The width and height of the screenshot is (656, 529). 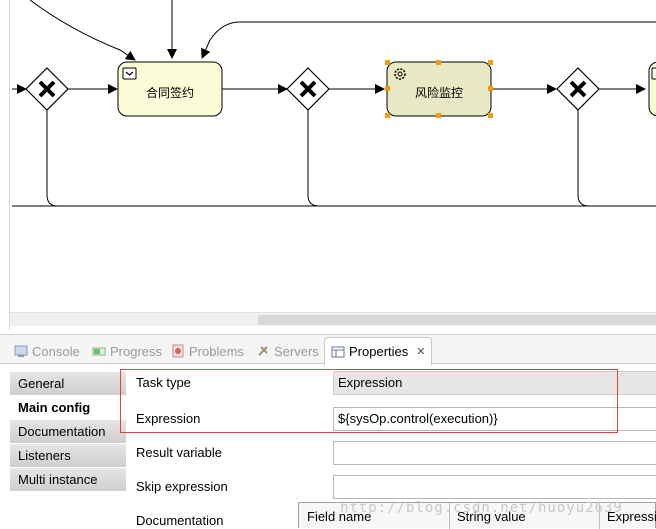 What do you see at coordinates (263, 351) in the screenshot?
I see `servers-icon` at bounding box center [263, 351].